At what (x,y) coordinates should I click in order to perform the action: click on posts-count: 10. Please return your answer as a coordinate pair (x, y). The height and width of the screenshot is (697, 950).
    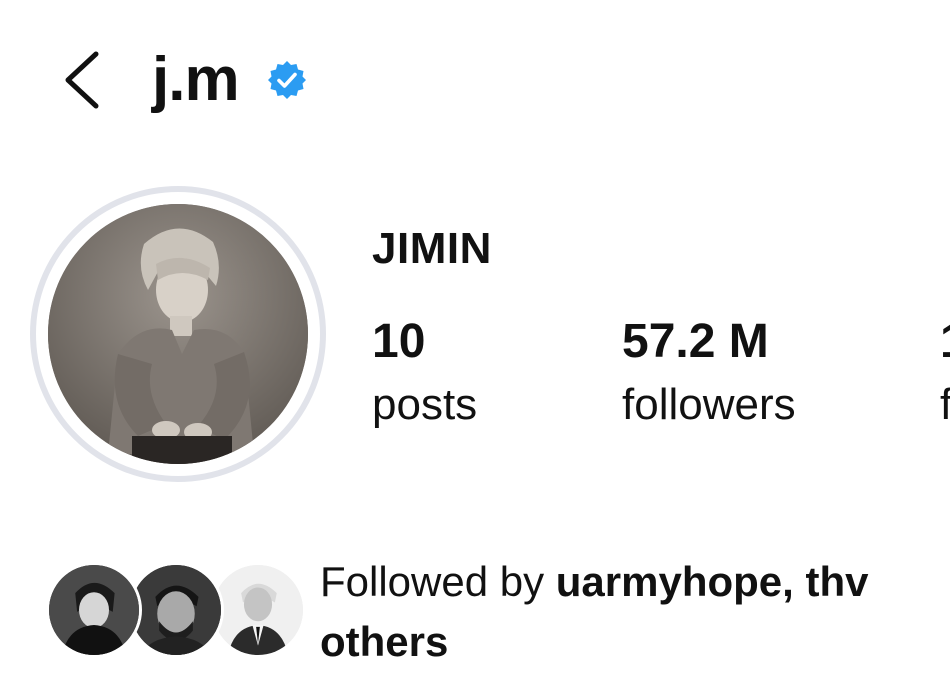
    Looking at the image, I should click on (398, 341).